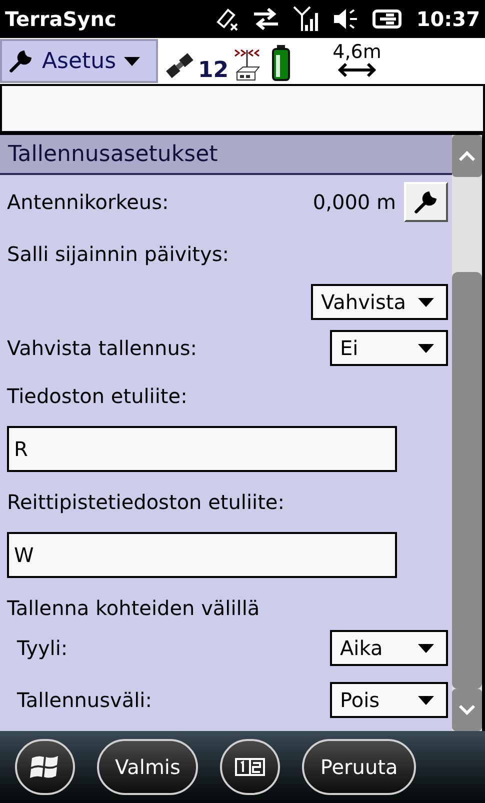 The image size is (485, 803). What do you see at coordinates (448, 19) in the screenshot?
I see `clock: 10:37` at bounding box center [448, 19].